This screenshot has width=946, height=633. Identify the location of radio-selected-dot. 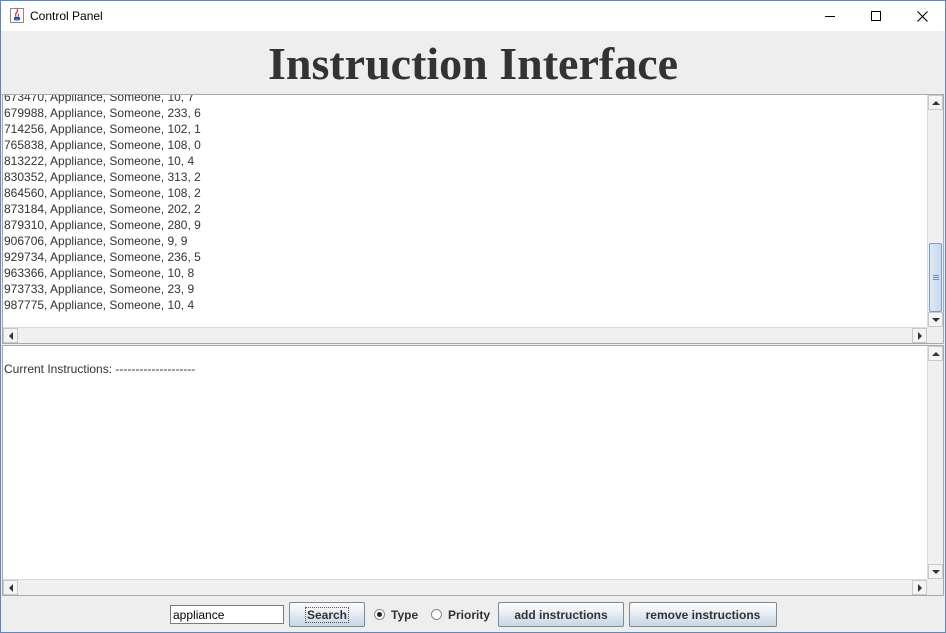
(379, 614).